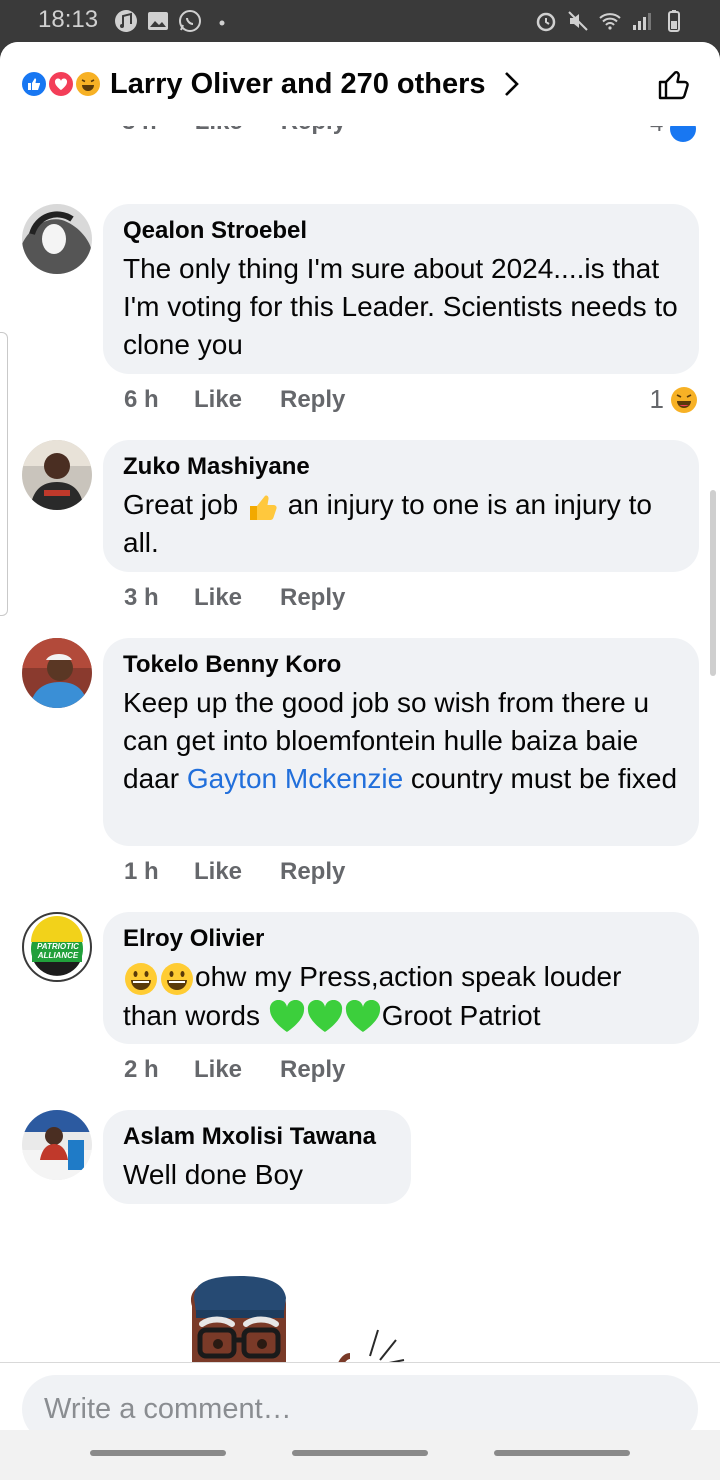  What do you see at coordinates (158, 21) in the screenshot?
I see `gallery-notification-icon` at bounding box center [158, 21].